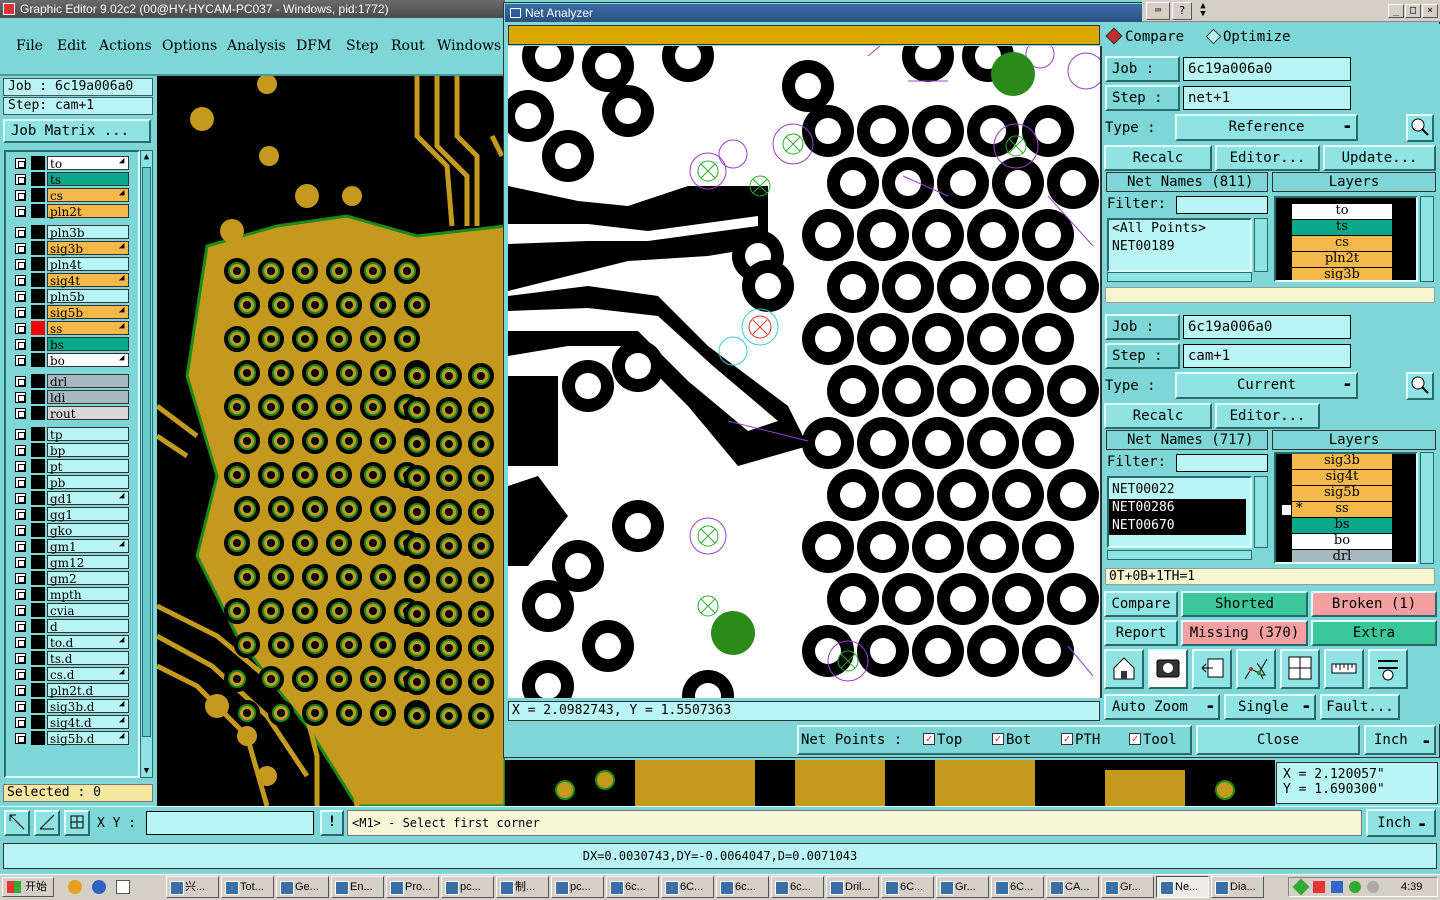 This screenshot has height=900, width=1440. What do you see at coordinates (125, 46) in the screenshot?
I see `menu-actions: Actions` at bounding box center [125, 46].